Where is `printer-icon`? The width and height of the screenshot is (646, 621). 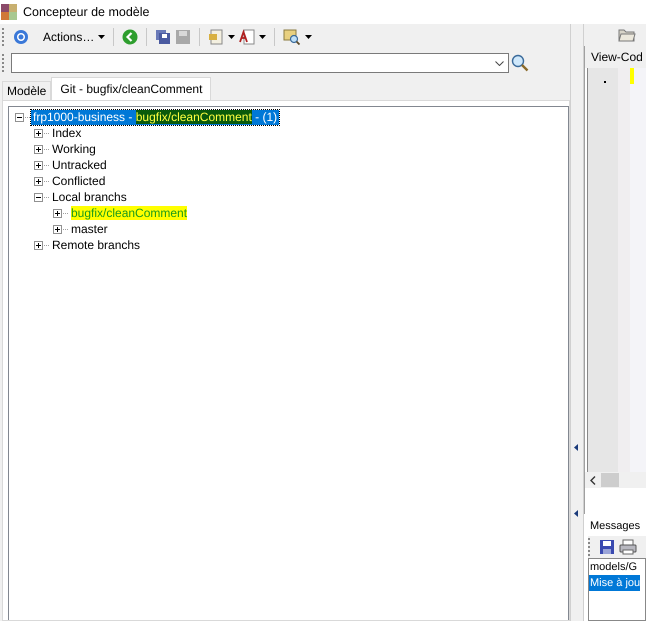 printer-icon is located at coordinates (628, 547).